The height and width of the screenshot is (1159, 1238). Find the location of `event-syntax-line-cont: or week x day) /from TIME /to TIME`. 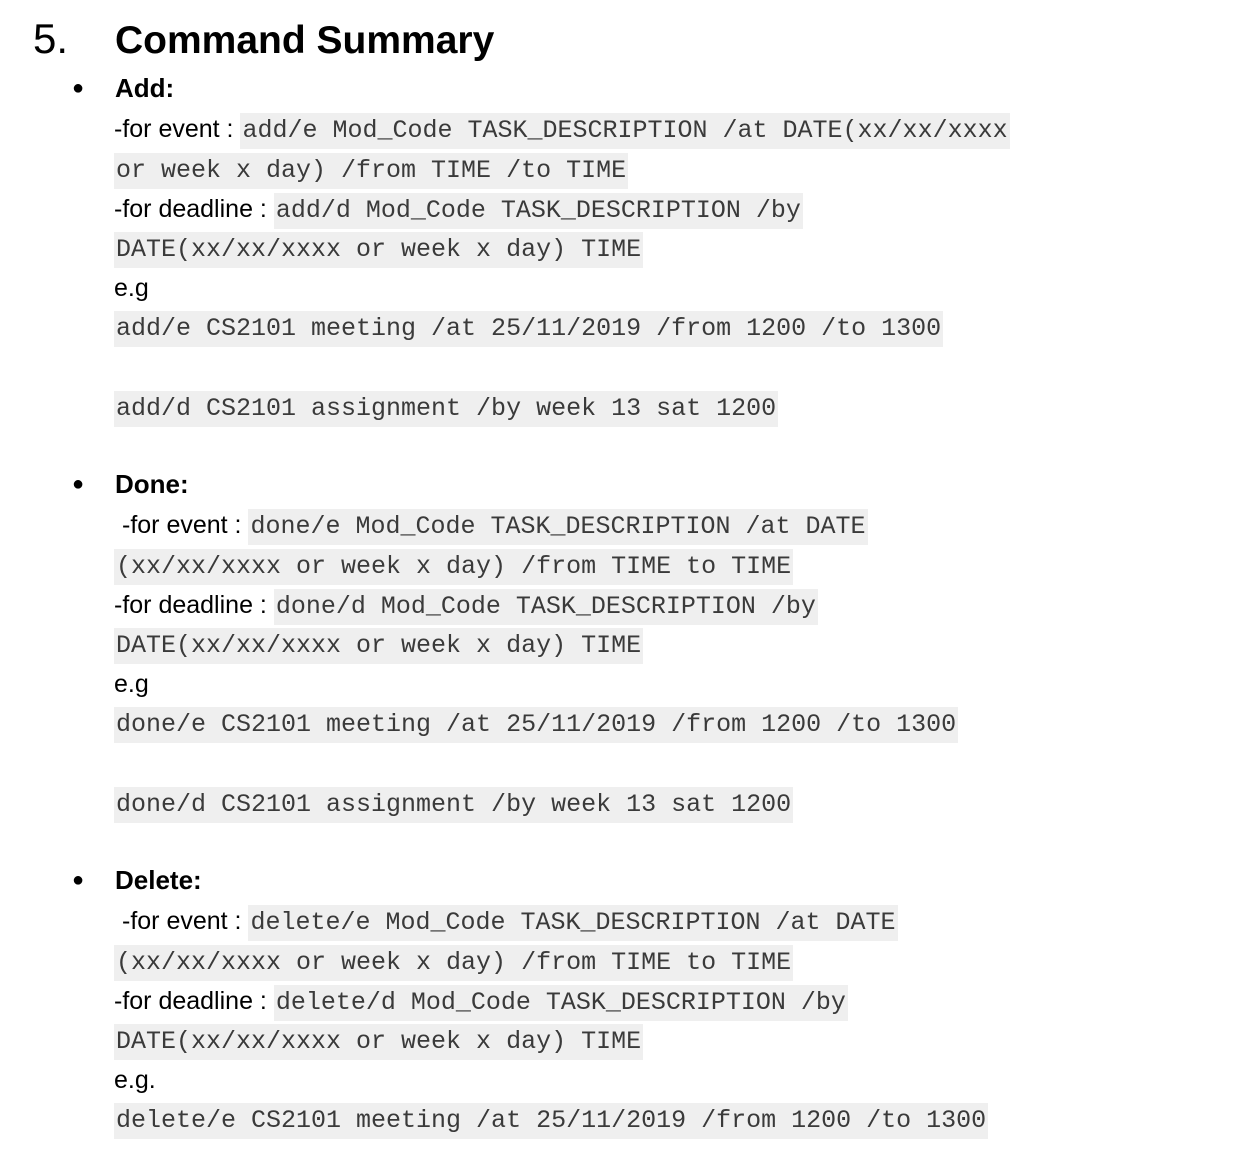

event-syntax-line-cont: or week x day) /from TIME /to TIME is located at coordinates (371, 169).